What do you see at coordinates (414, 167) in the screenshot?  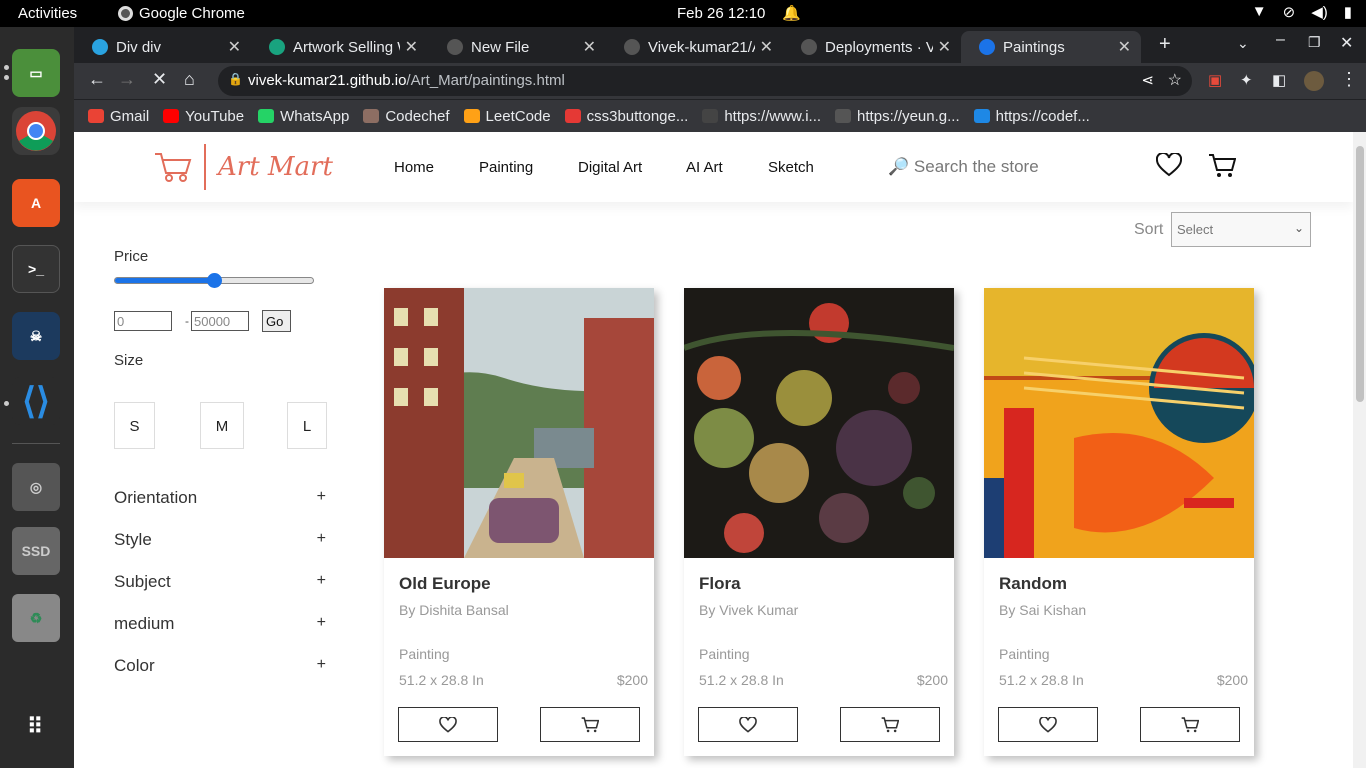 I see `nav-home: Home` at bounding box center [414, 167].